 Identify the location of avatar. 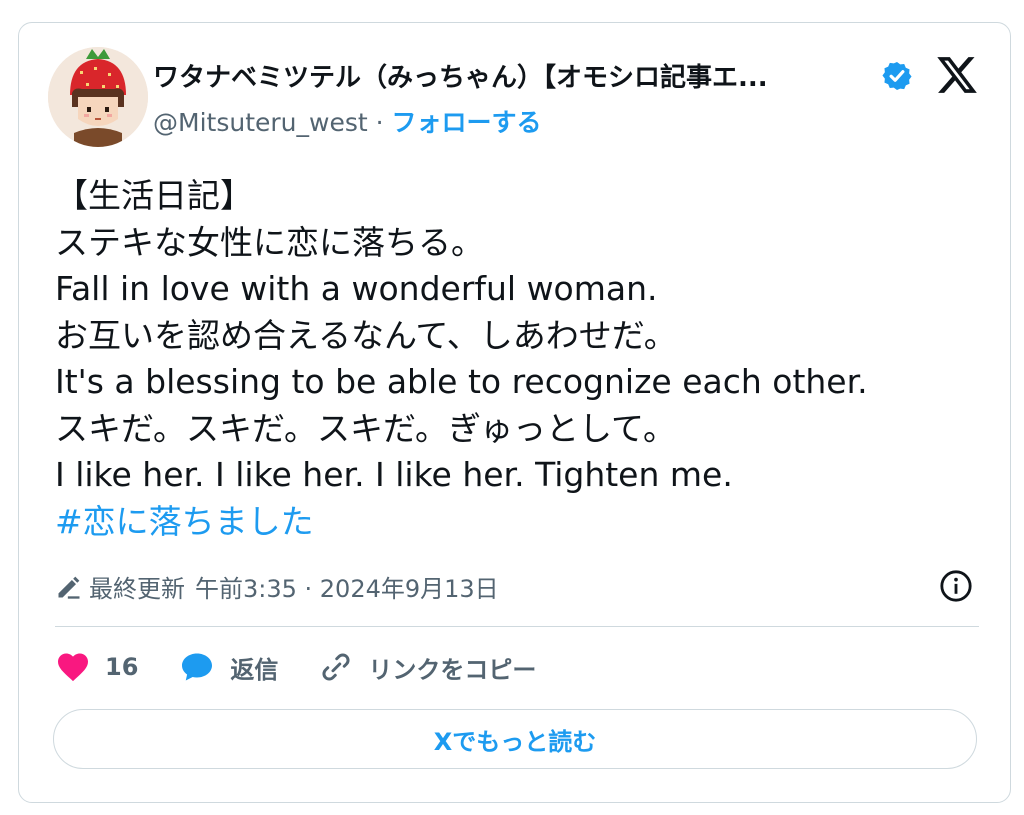
(98, 97).